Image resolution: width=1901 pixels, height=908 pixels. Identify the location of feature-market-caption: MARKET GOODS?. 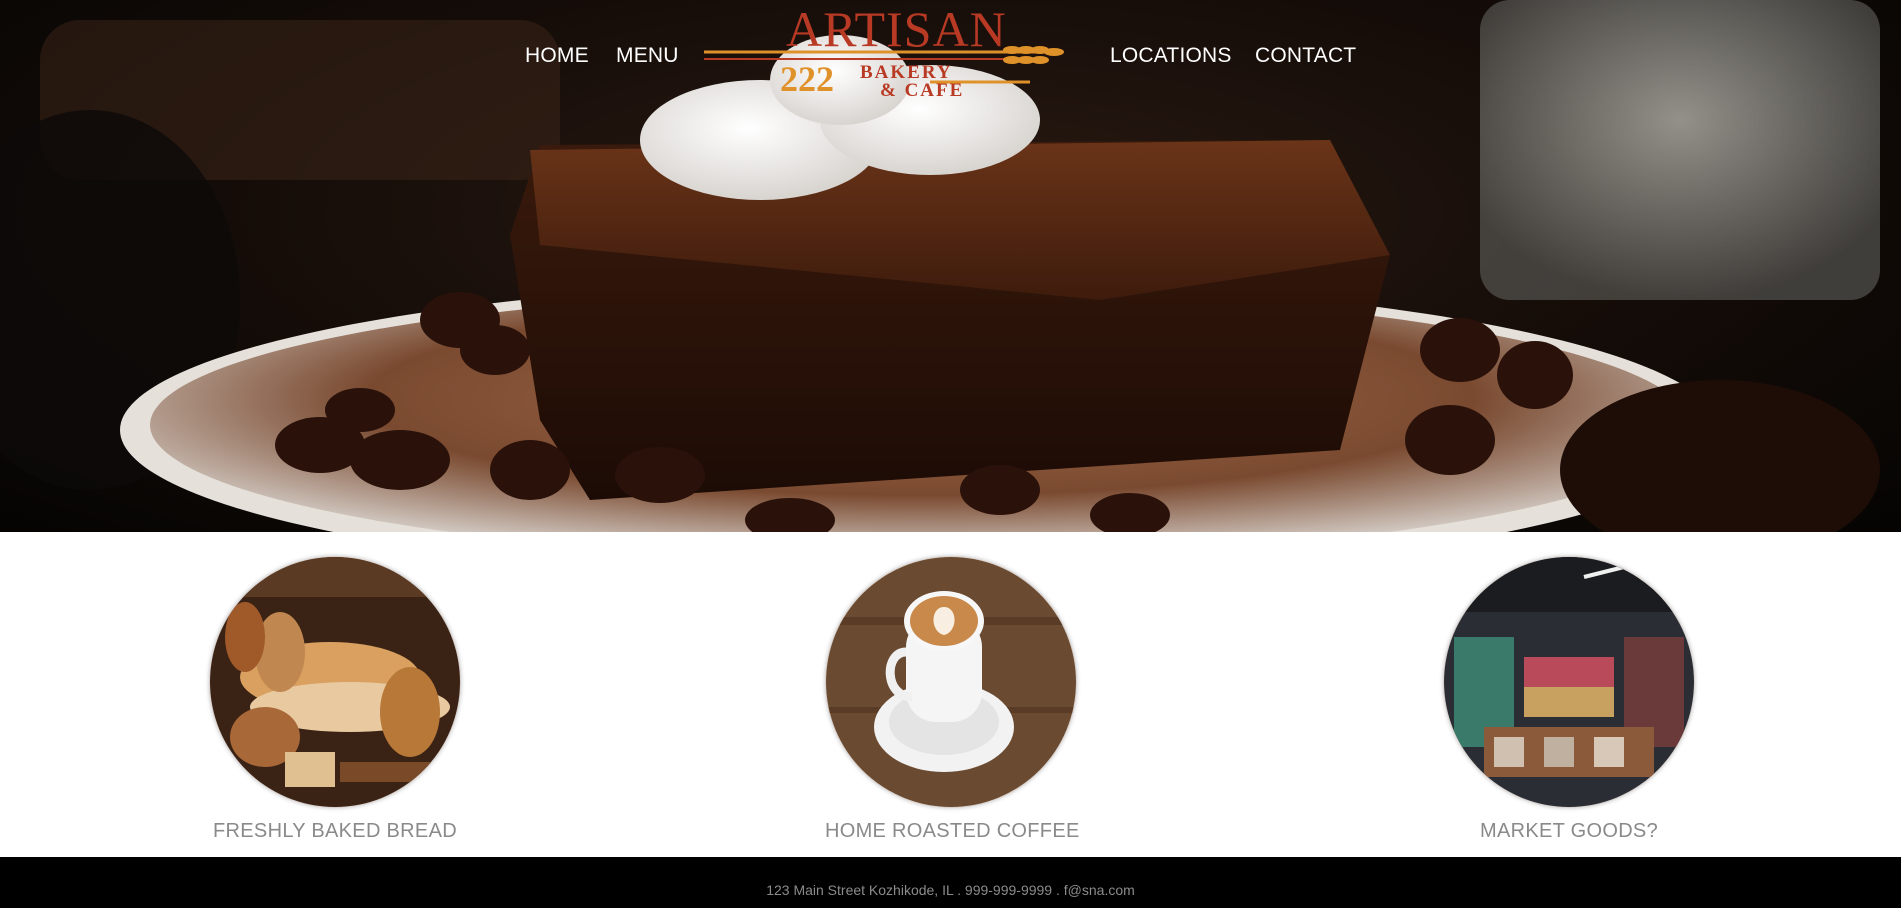
(1568, 831).